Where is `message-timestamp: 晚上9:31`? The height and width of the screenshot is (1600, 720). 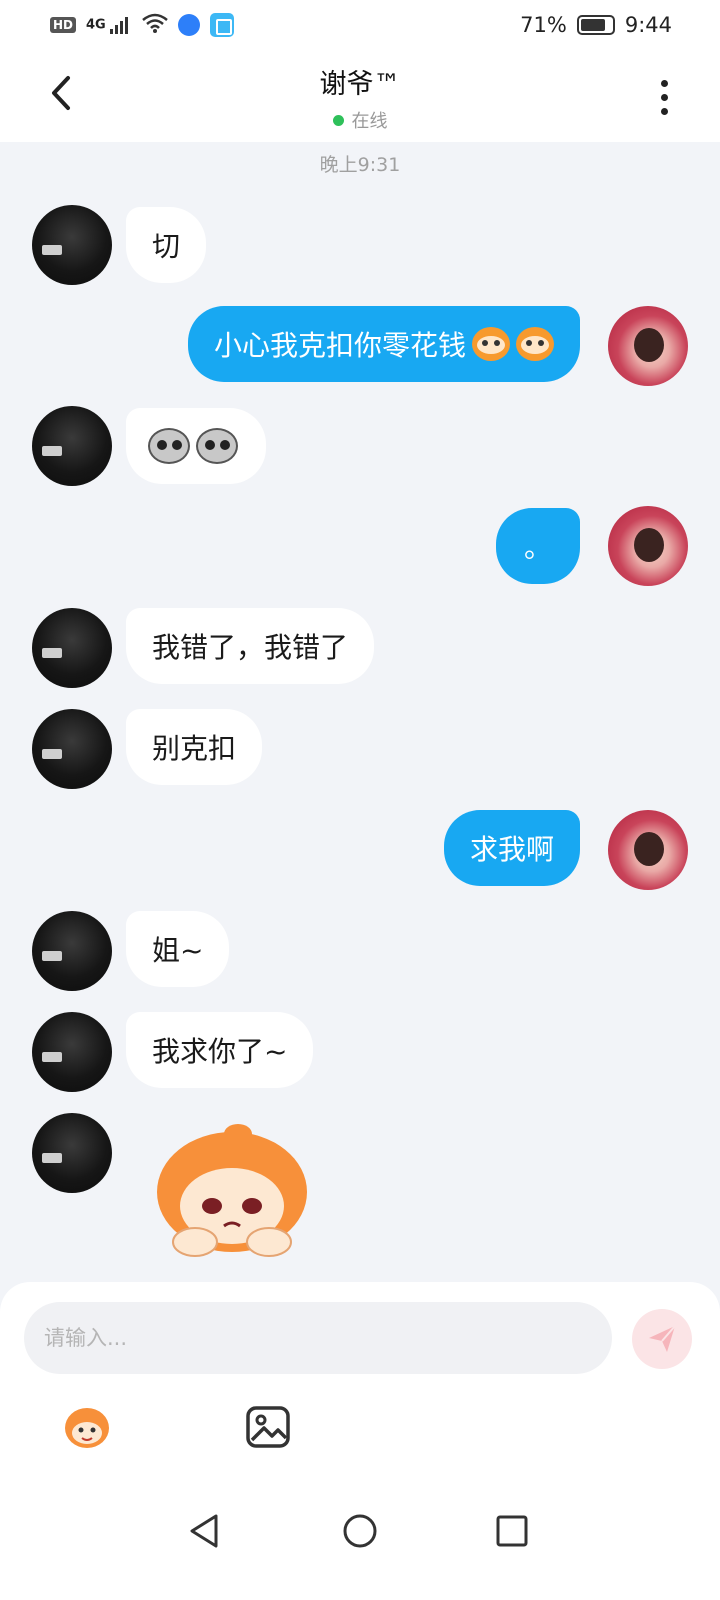
message-timestamp: 晚上9:31 is located at coordinates (360, 165).